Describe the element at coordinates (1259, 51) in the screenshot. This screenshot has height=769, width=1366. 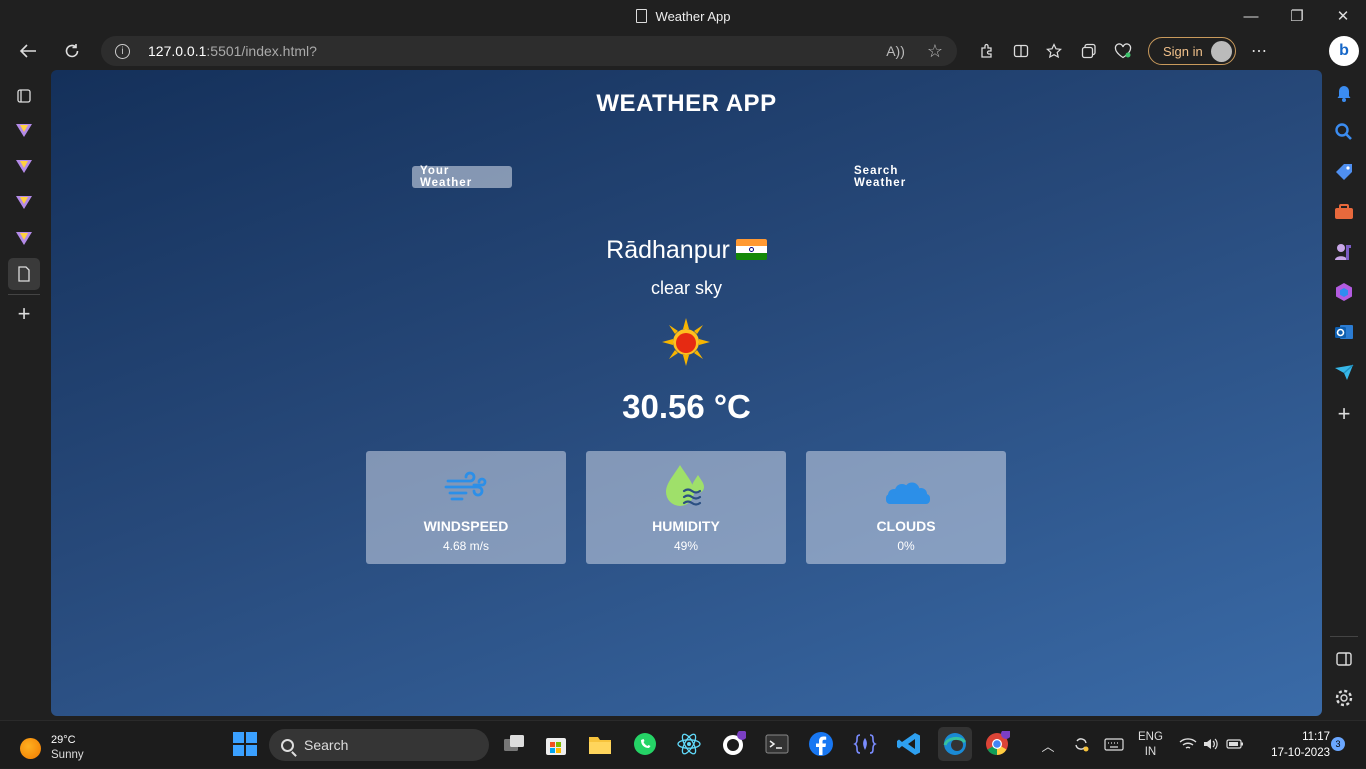
I see `more-menu-button: ⋯` at that location.